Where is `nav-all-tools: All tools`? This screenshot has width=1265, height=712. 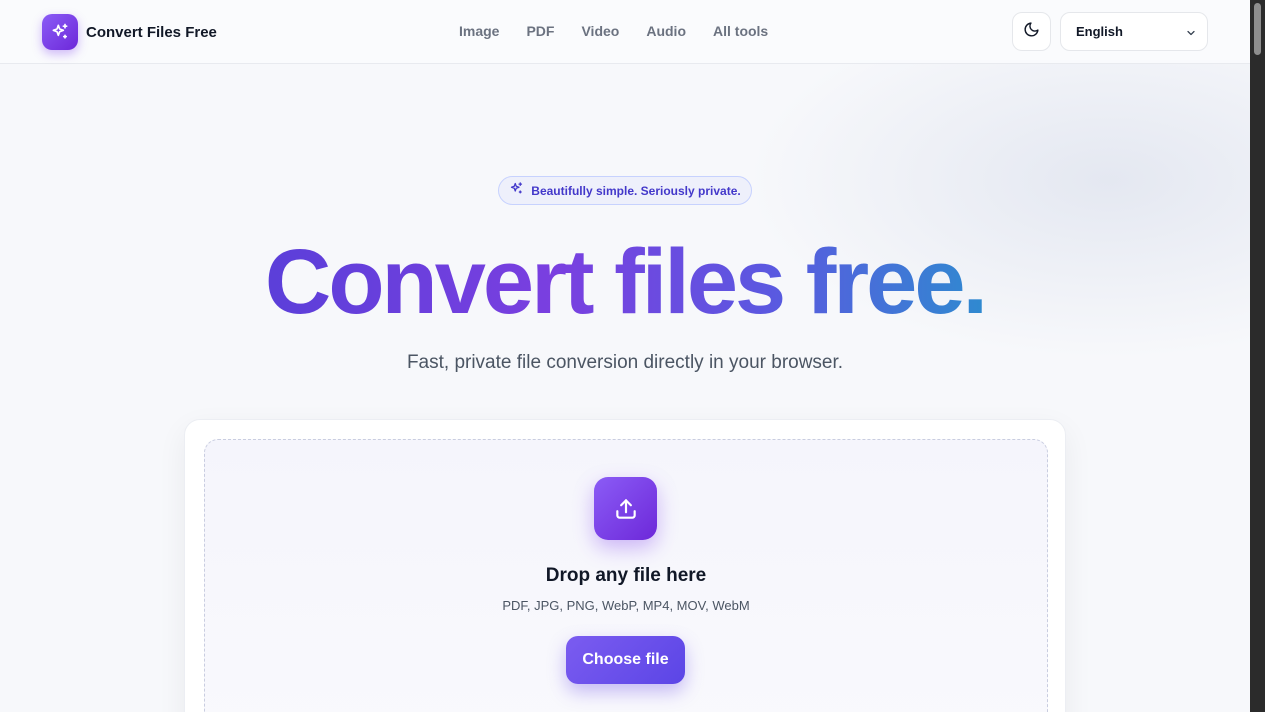 nav-all-tools: All tools is located at coordinates (740, 31).